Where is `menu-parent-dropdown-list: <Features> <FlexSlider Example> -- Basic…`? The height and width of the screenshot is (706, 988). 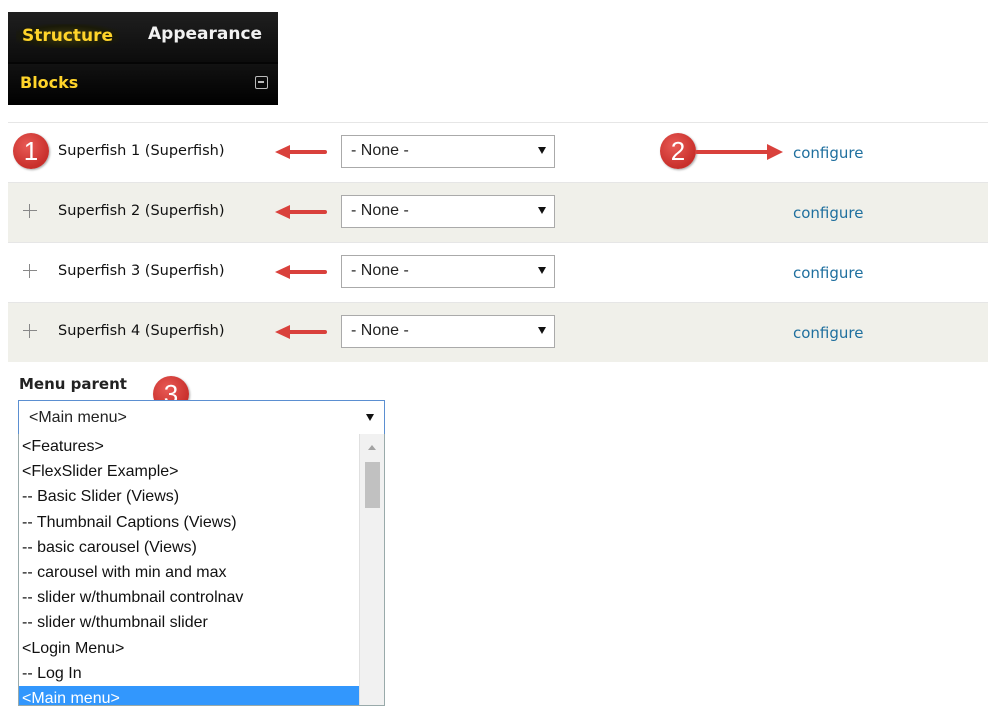
menu-parent-dropdown-list: <Features> <FlexSlider Example> -- Basic… is located at coordinates (201, 570).